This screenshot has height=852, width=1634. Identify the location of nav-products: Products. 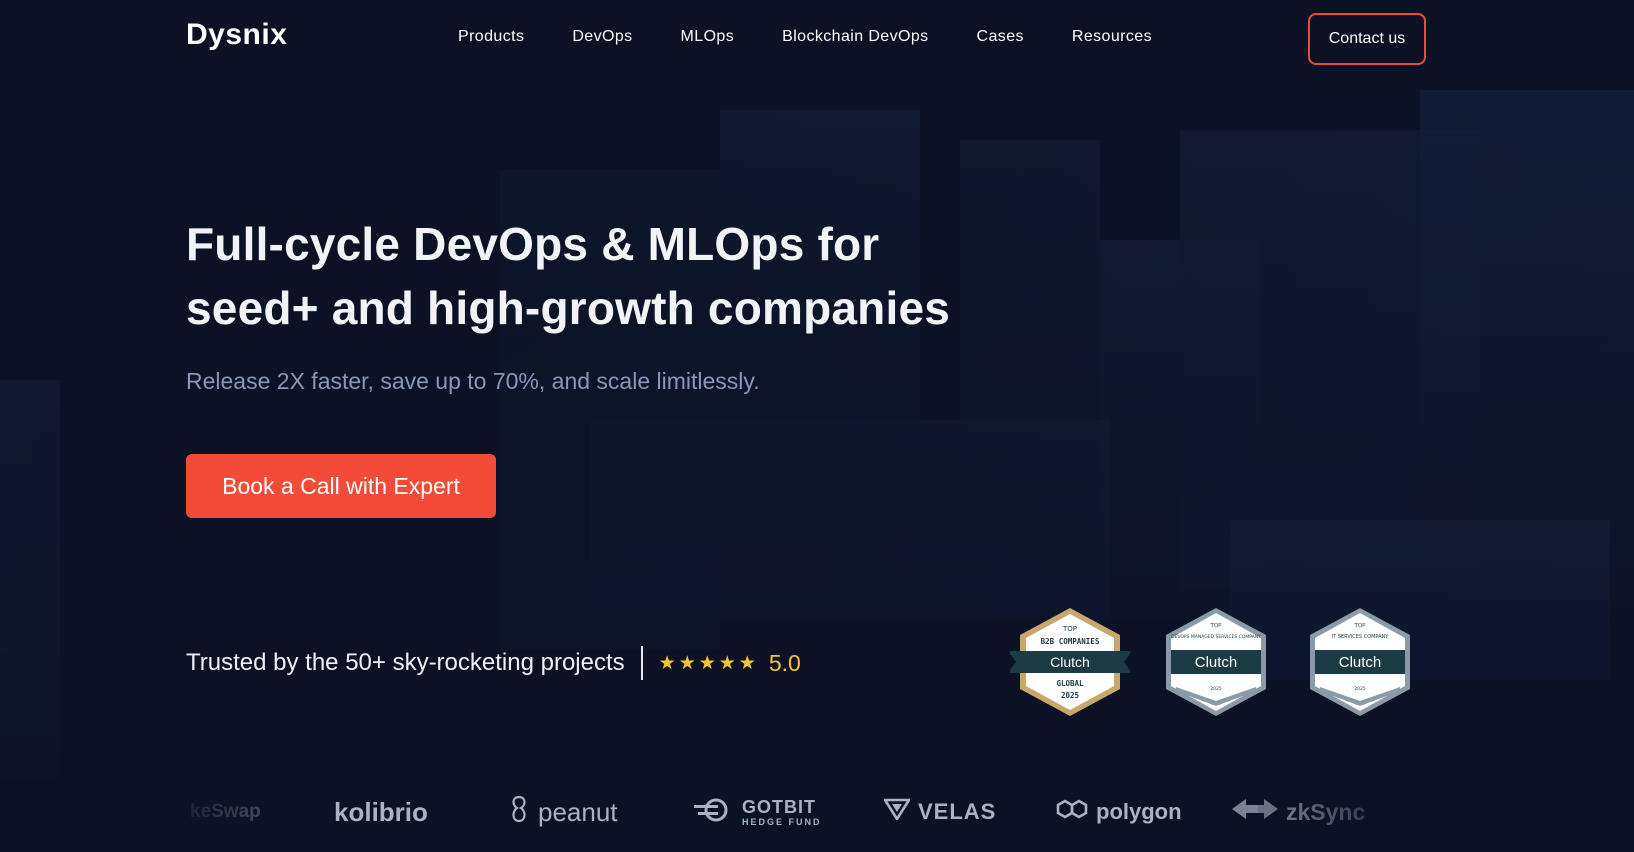
(491, 37).